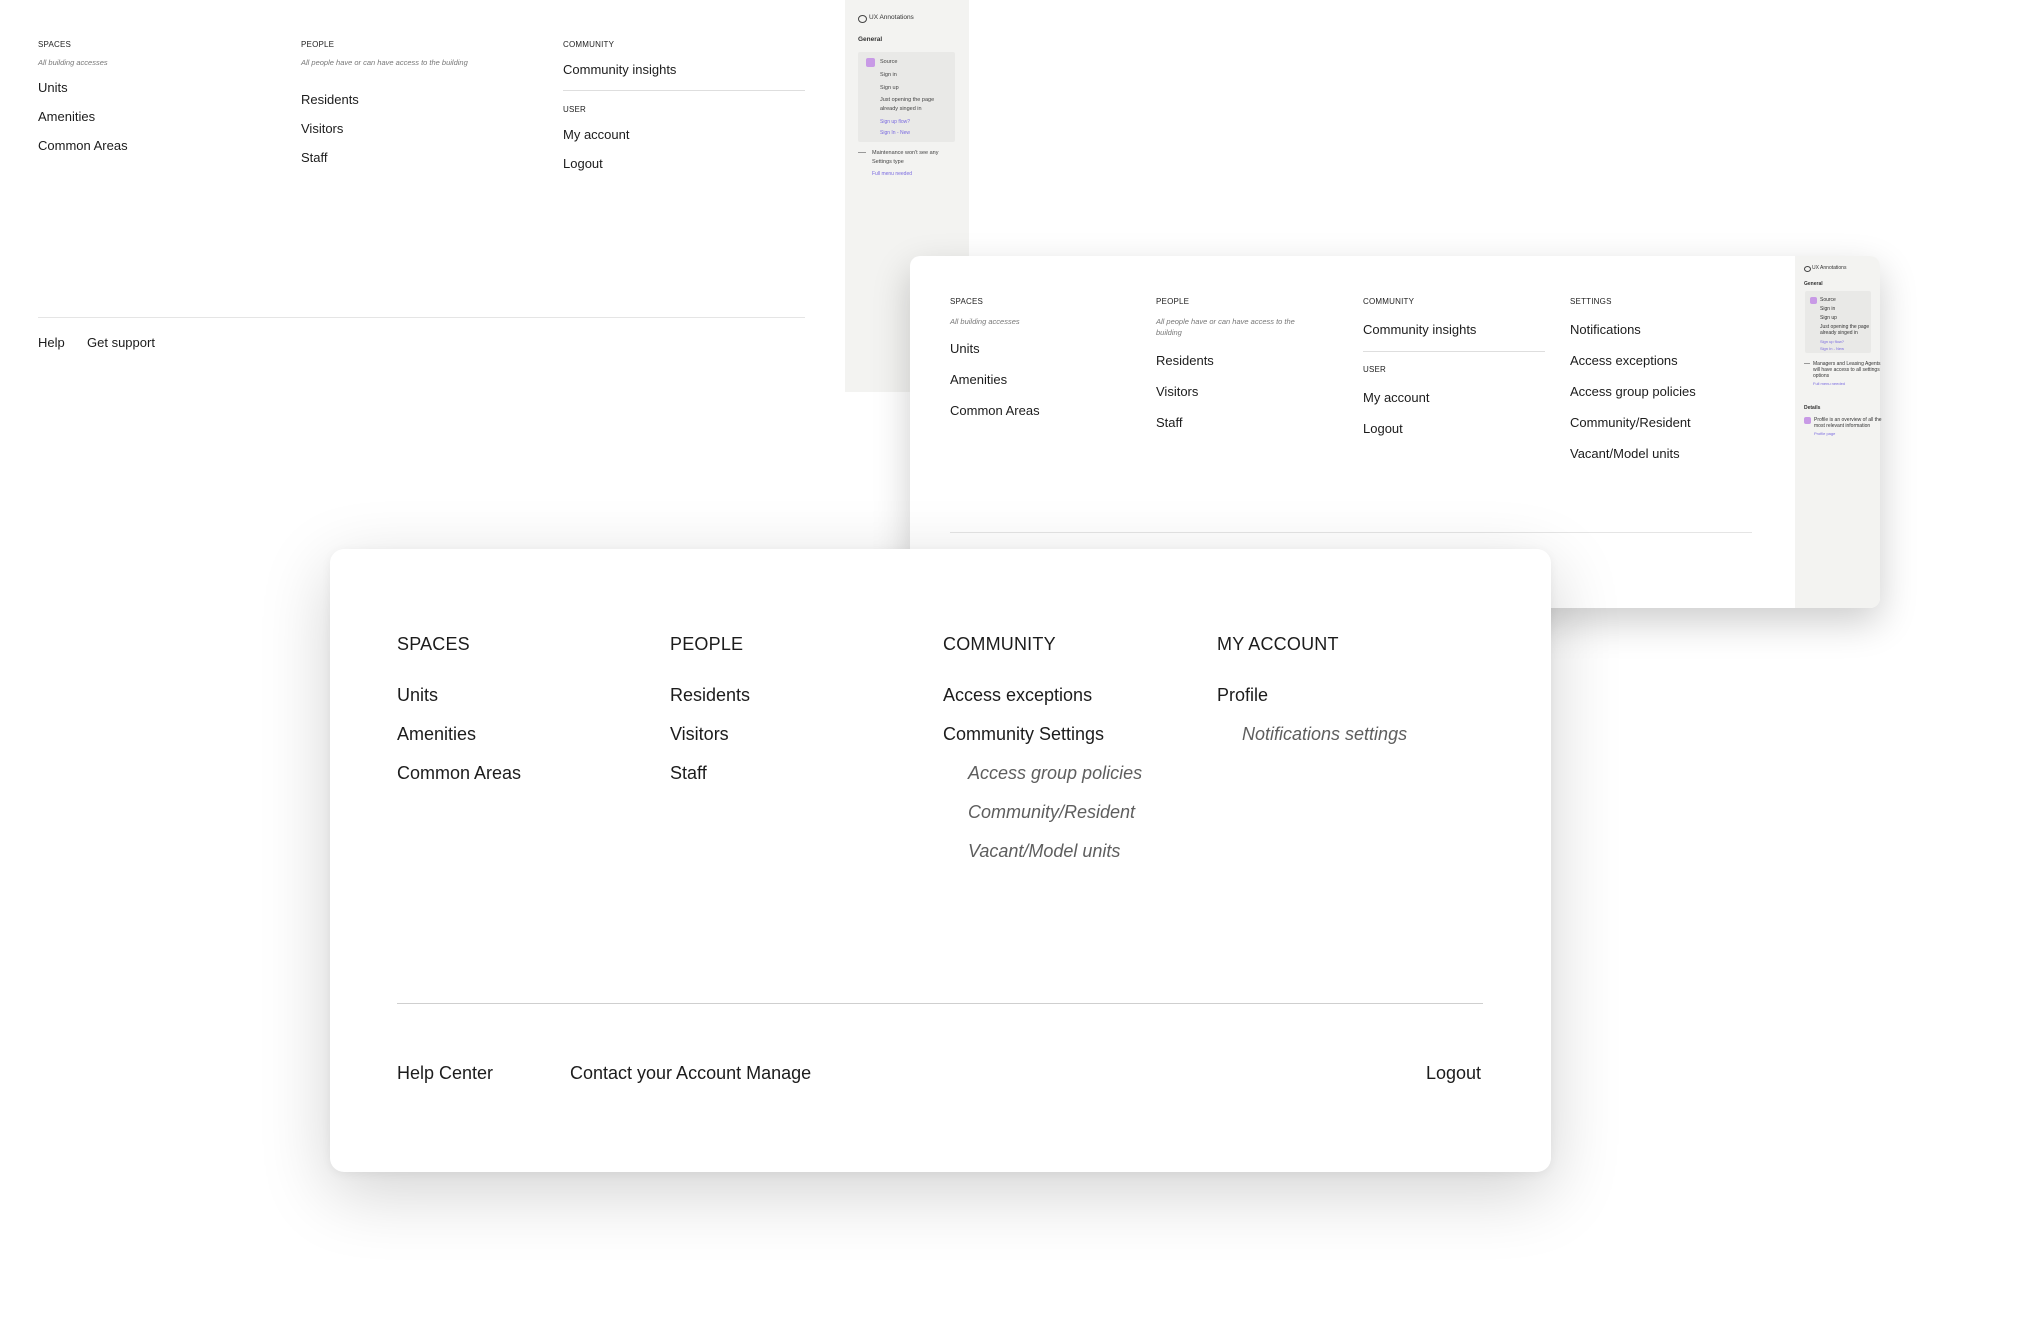  I want to click on annotation-note: Maintenance won't see any, so click(905, 153).